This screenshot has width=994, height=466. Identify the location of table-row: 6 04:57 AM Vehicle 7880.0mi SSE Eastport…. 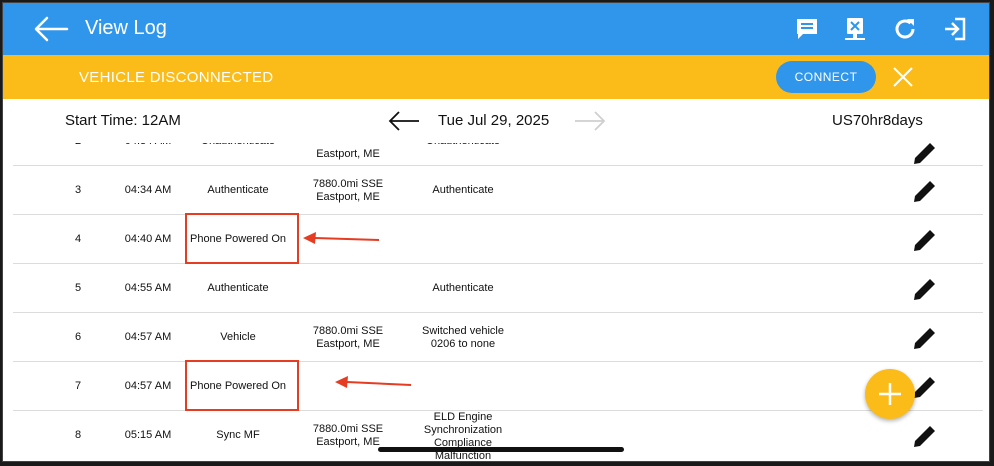
(498, 337).